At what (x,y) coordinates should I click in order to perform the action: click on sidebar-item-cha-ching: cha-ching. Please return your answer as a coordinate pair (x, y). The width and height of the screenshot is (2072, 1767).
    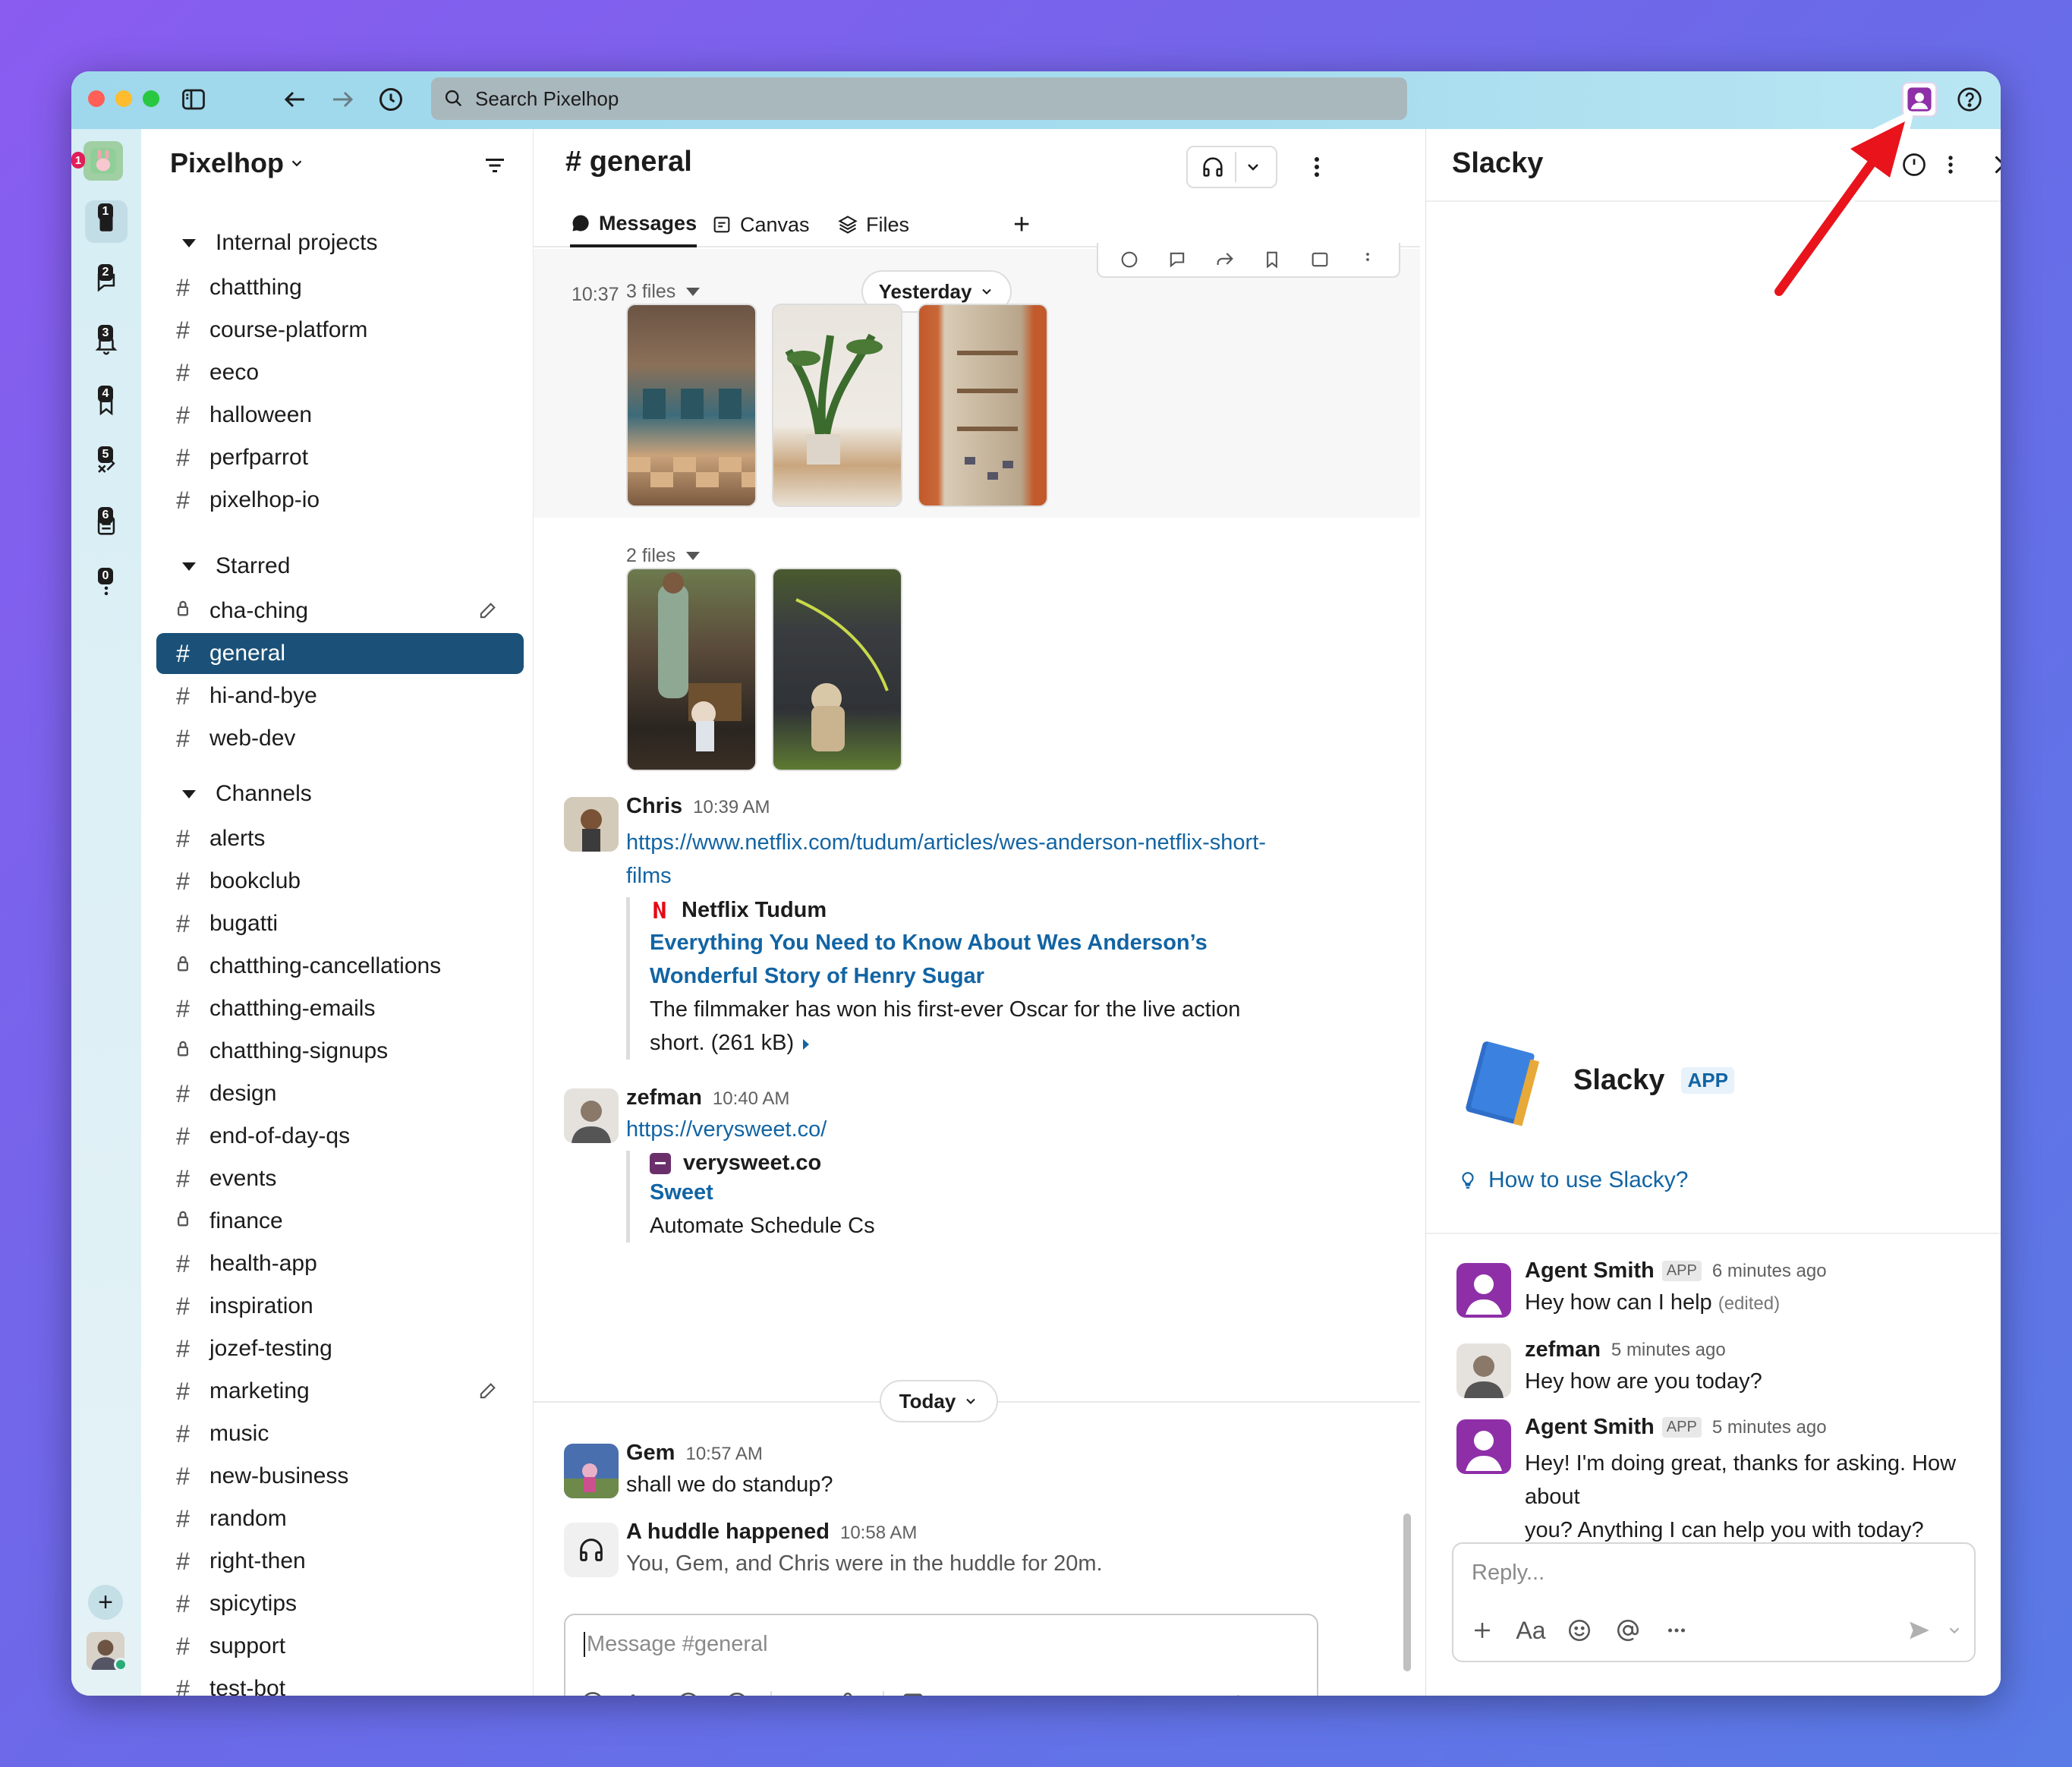
    Looking at the image, I should click on (340, 611).